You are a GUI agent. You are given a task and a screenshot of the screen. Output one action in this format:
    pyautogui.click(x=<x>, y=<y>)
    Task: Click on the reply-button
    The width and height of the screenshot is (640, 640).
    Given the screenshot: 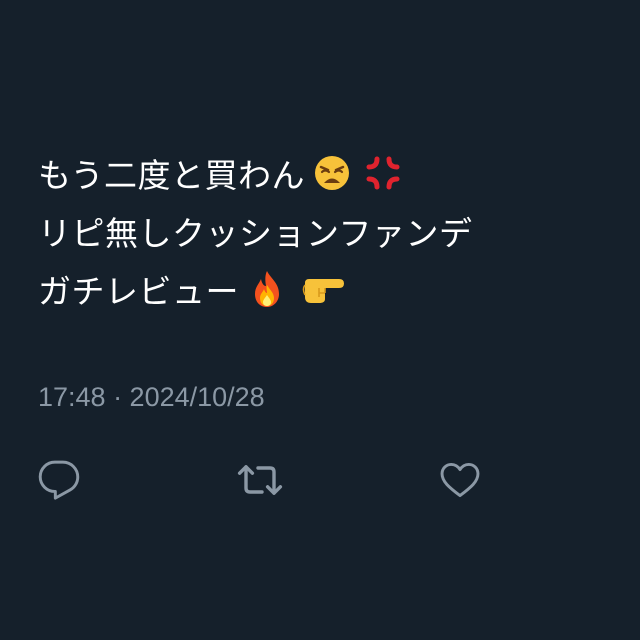 What is the action you would take?
    pyautogui.click(x=59, y=480)
    